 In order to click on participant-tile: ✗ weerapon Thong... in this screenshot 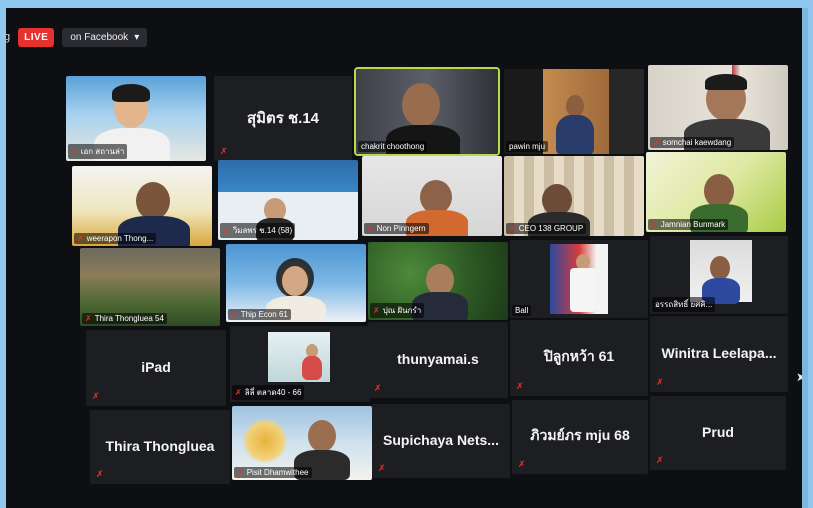, I will do `click(142, 206)`.